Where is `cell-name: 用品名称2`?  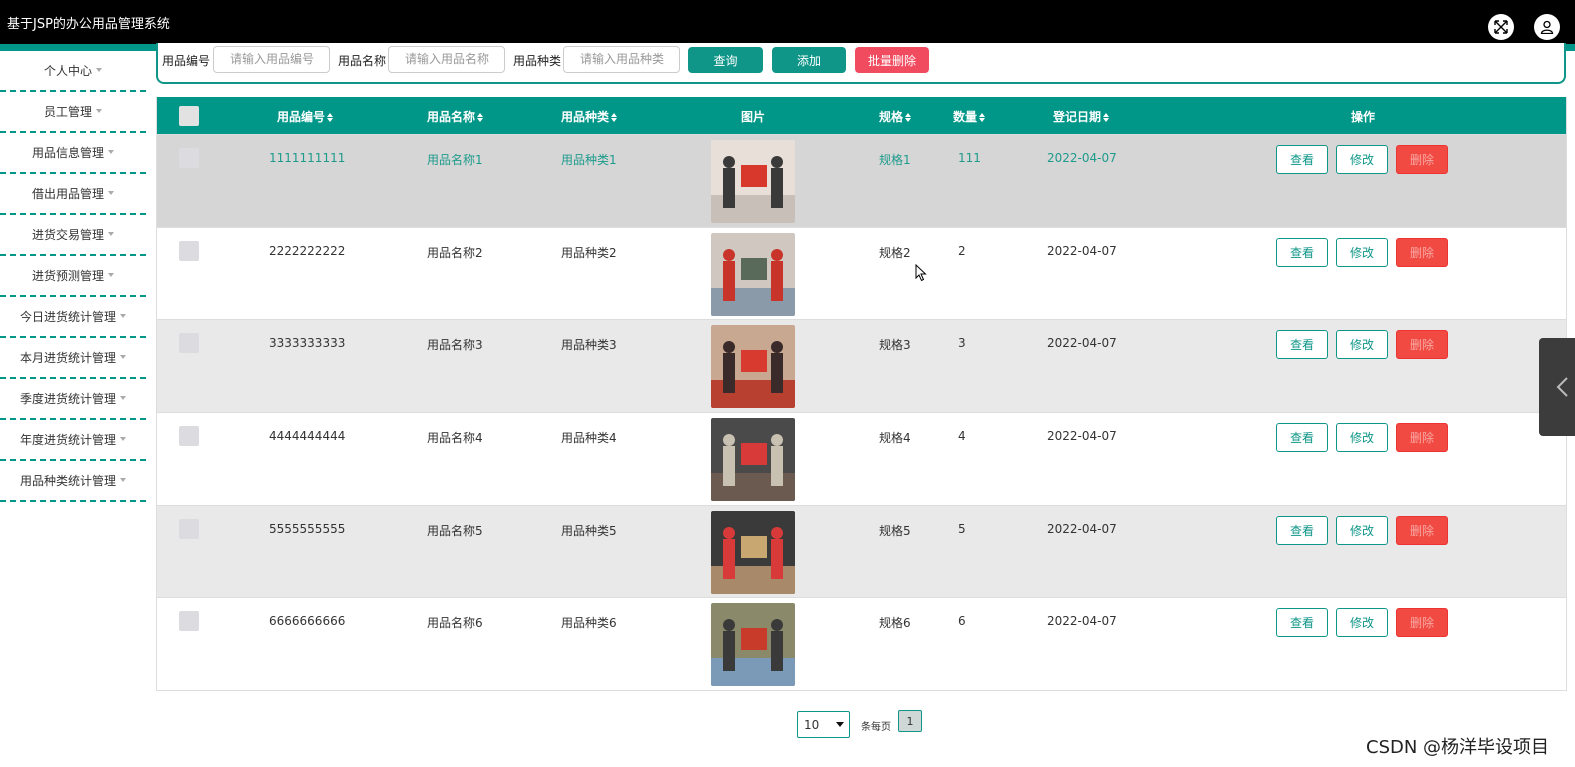
cell-name: 用品名称2 is located at coordinates (455, 252).